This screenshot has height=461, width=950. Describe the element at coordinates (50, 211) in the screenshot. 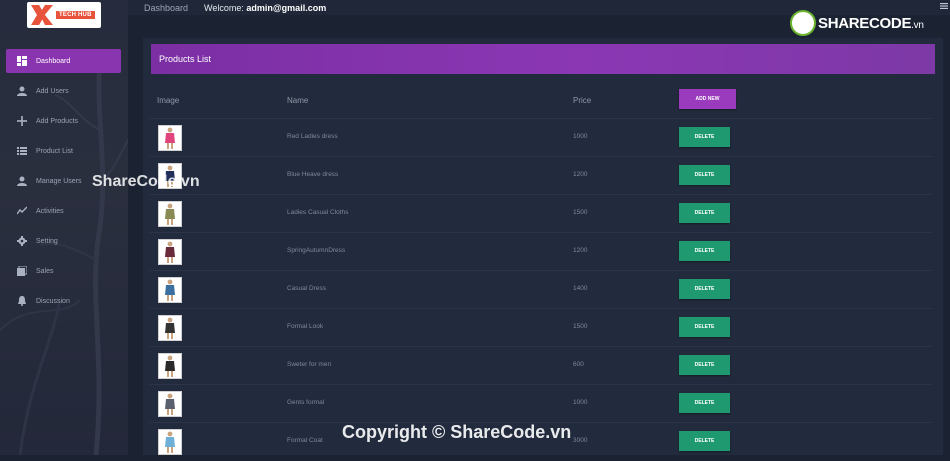

I see `sidebar-item-label: Activities` at that location.